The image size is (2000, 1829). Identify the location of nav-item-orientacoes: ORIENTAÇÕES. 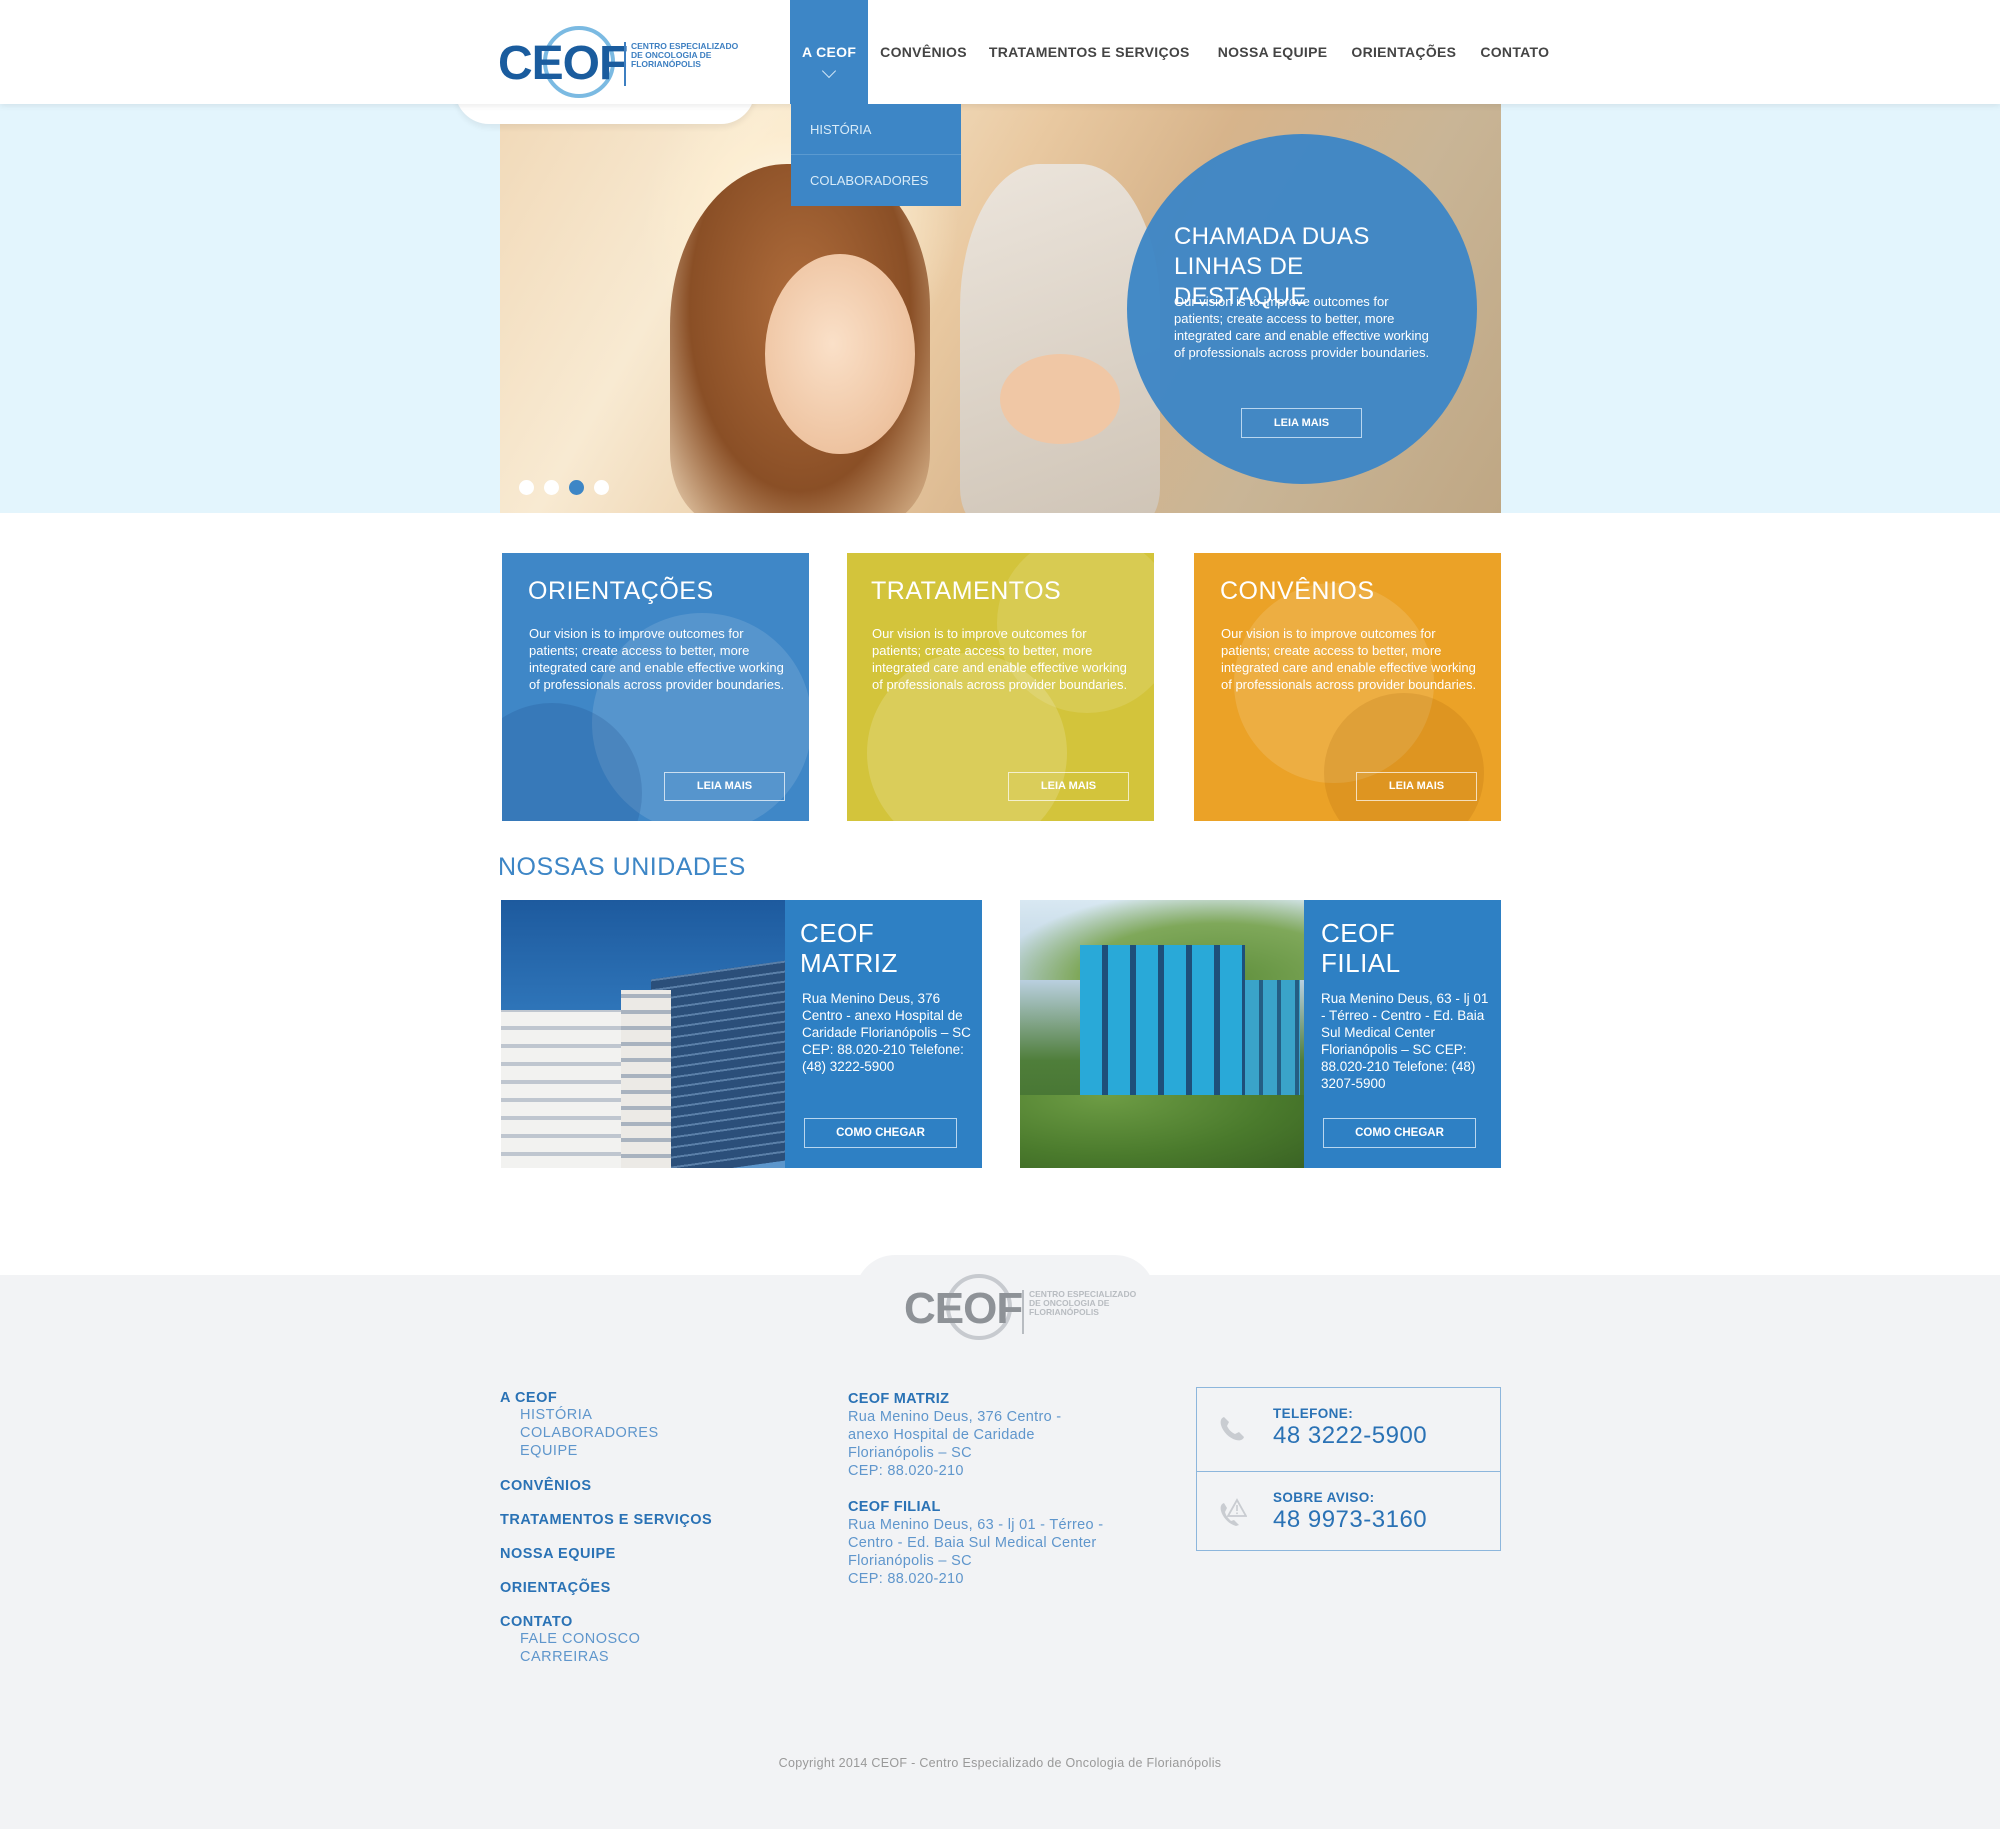
(1403, 52).